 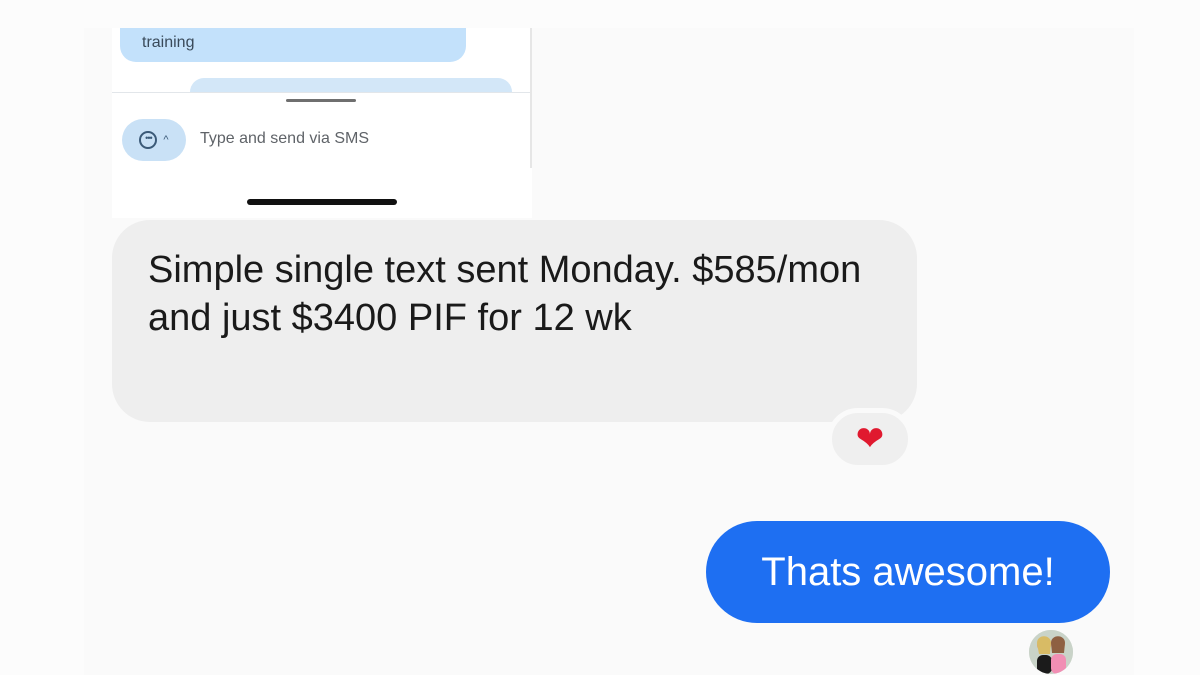 I want to click on avatar-image, so click(x=1051, y=652).